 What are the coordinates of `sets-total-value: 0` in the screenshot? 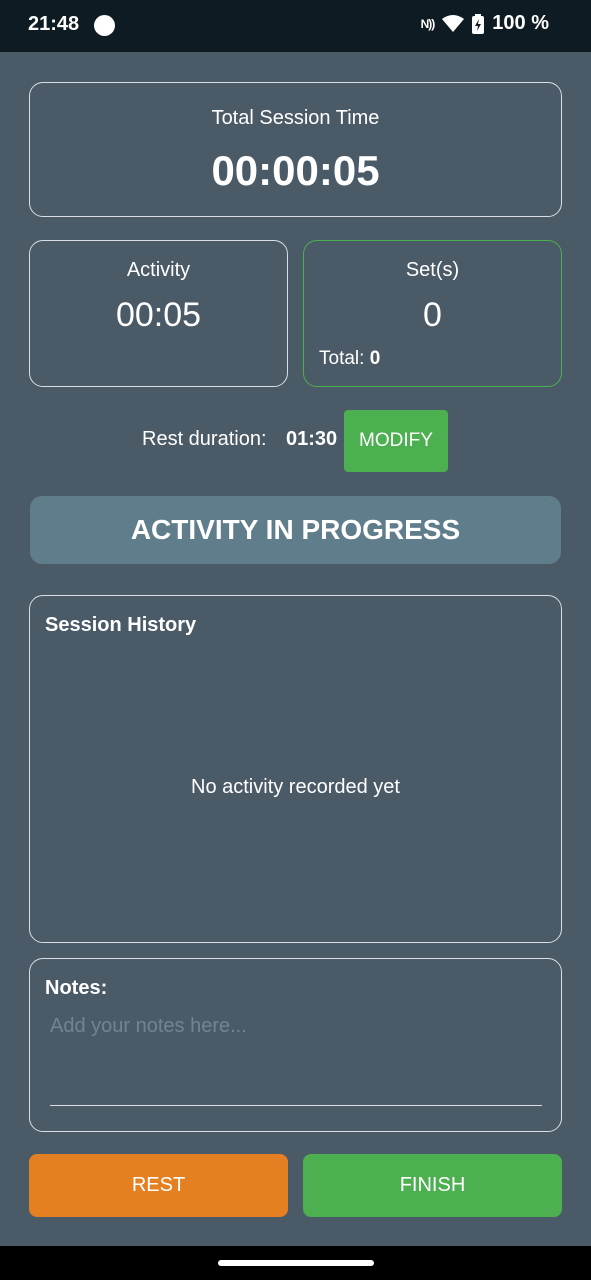 It's located at (375, 358).